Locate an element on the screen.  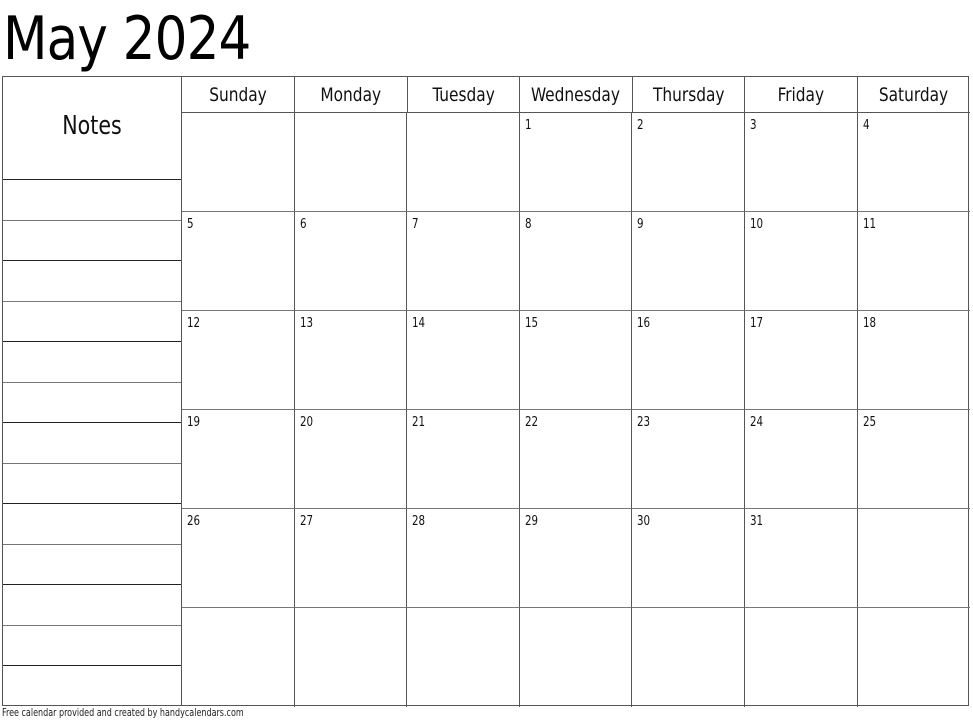
weekday-label: Sunday is located at coordinates (238, 94).